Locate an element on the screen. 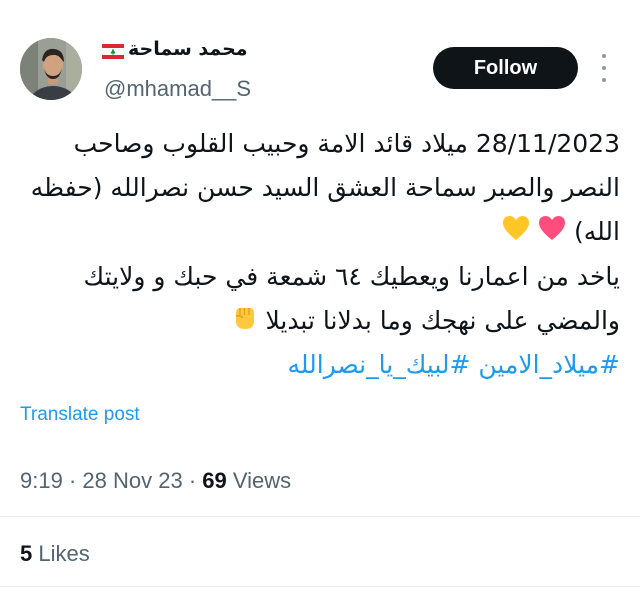  translate-post-link: Translate post is located at coordinates (80, 415).